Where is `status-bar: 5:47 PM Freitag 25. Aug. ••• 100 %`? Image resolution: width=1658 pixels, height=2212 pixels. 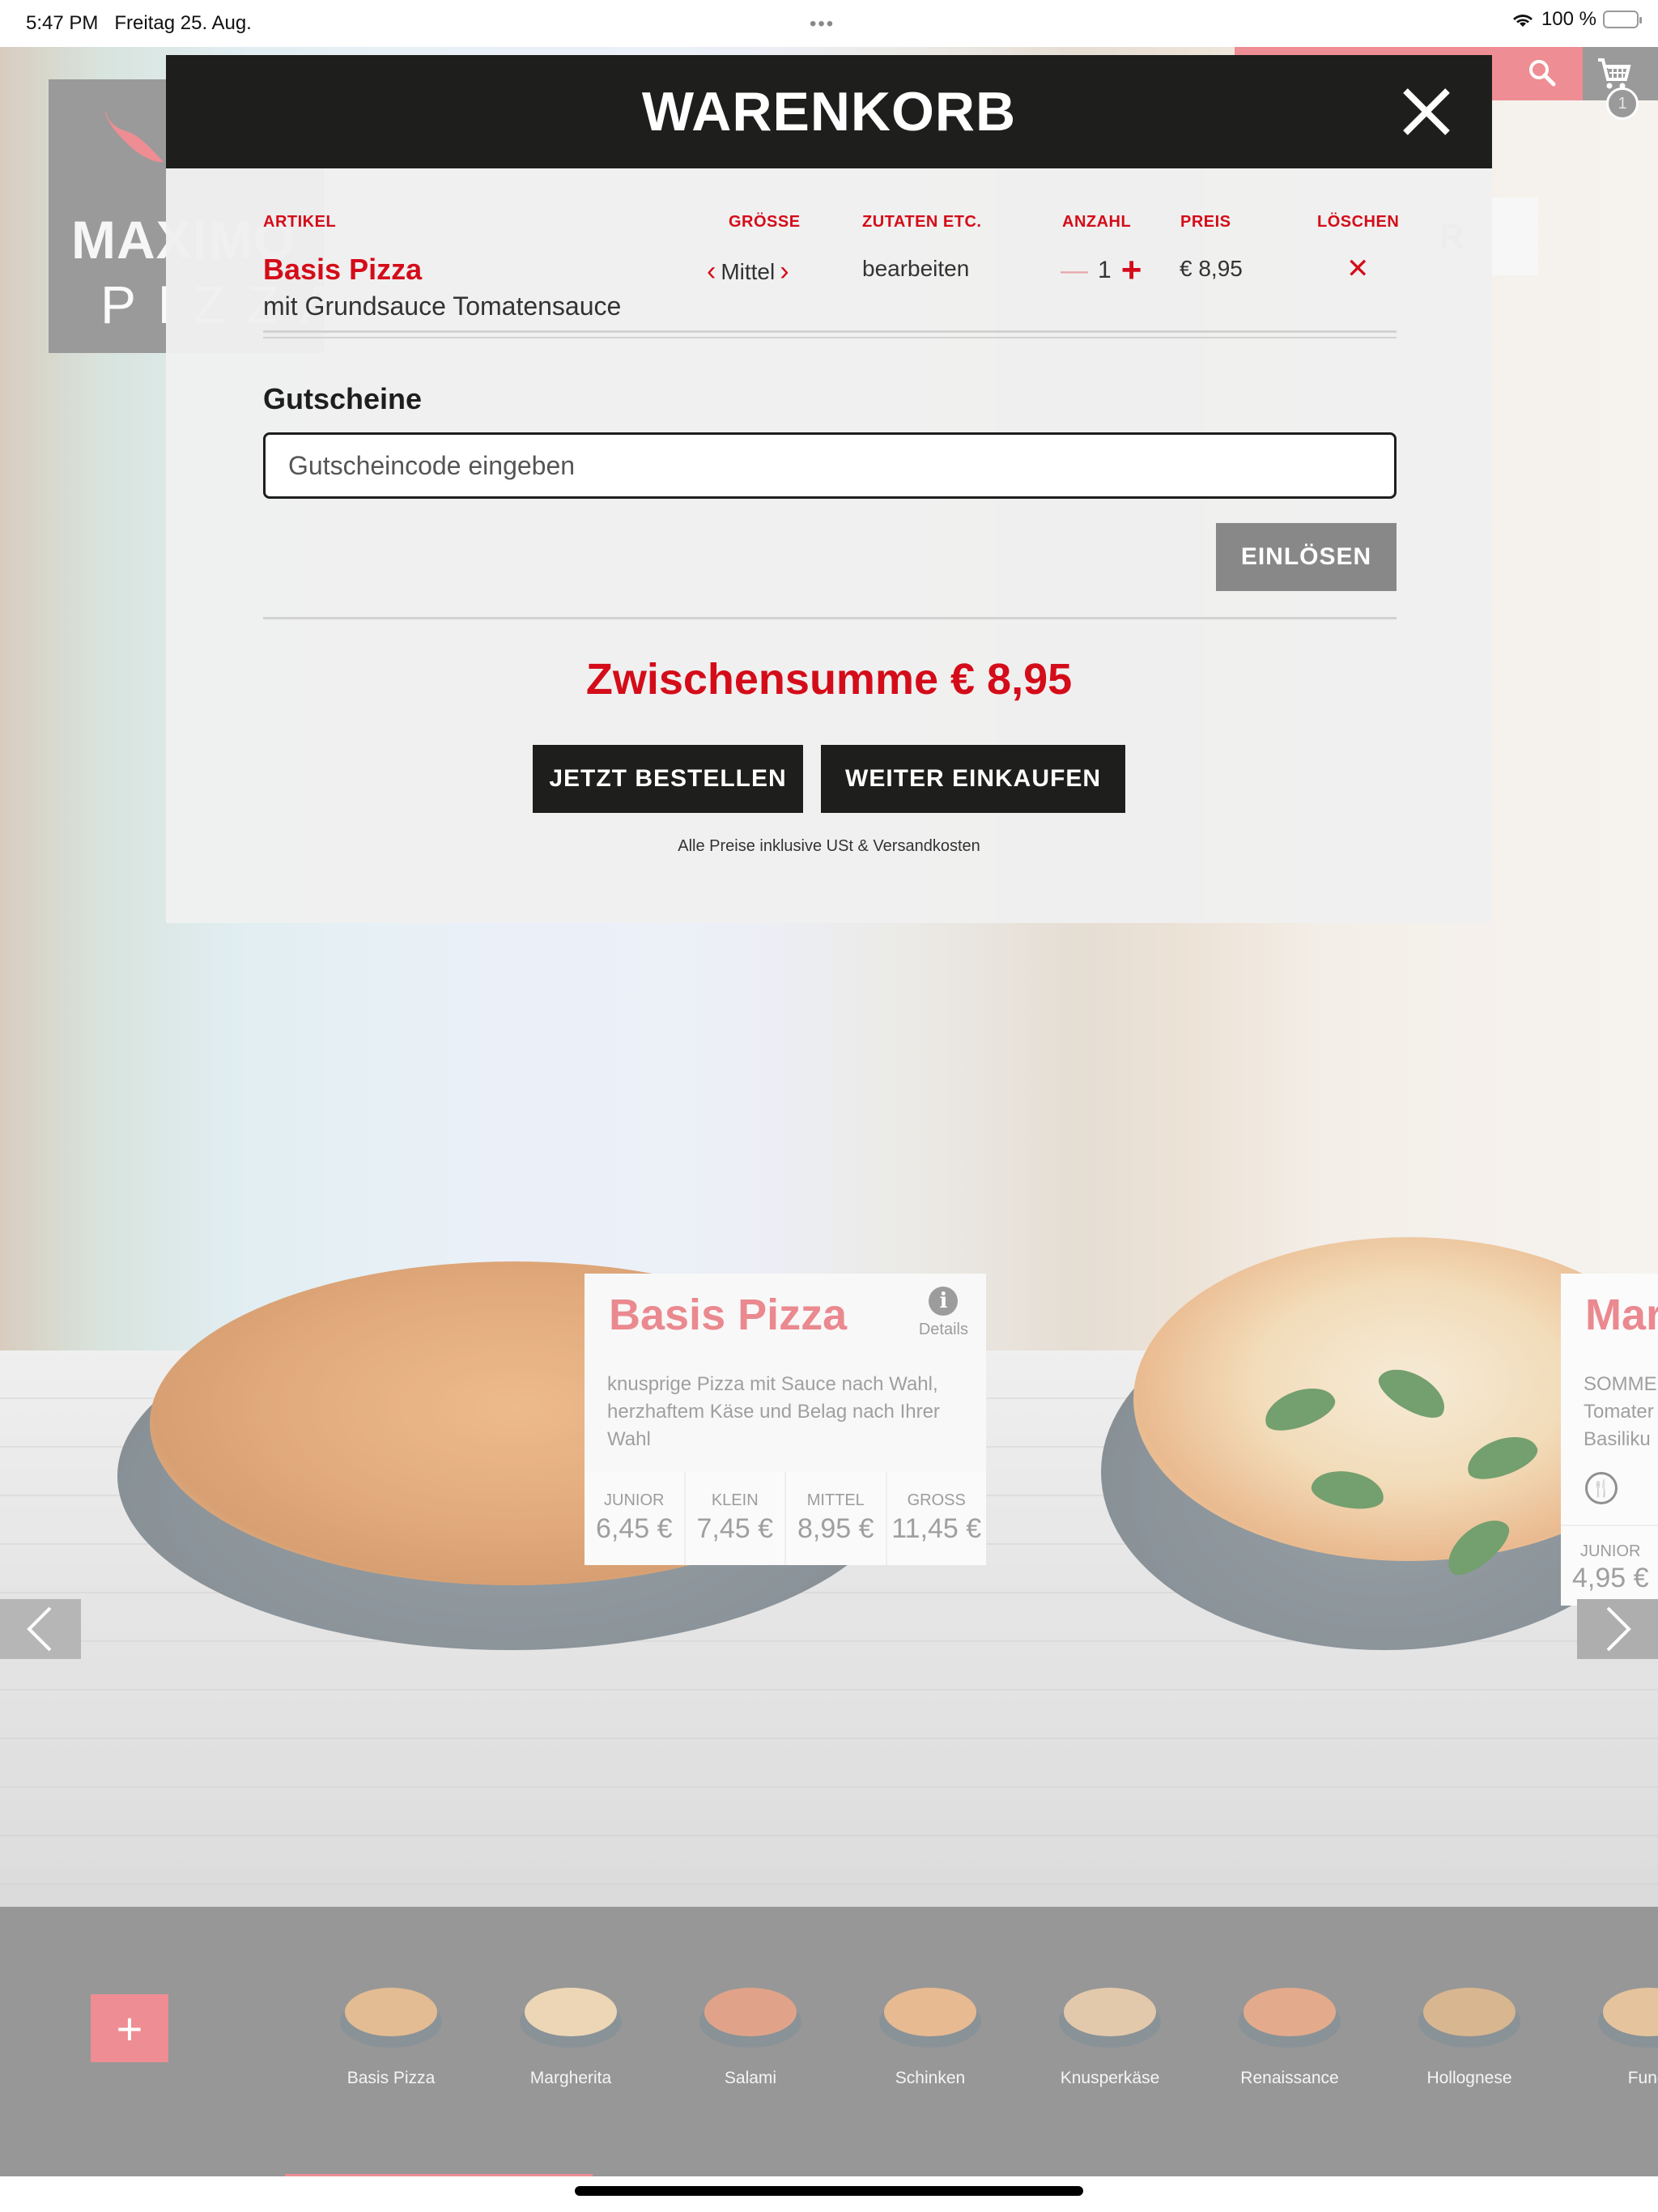 status-bar: 5:47 PM Freitag 25. Aug. ••• 100 % is located at coordinates (829, 24).